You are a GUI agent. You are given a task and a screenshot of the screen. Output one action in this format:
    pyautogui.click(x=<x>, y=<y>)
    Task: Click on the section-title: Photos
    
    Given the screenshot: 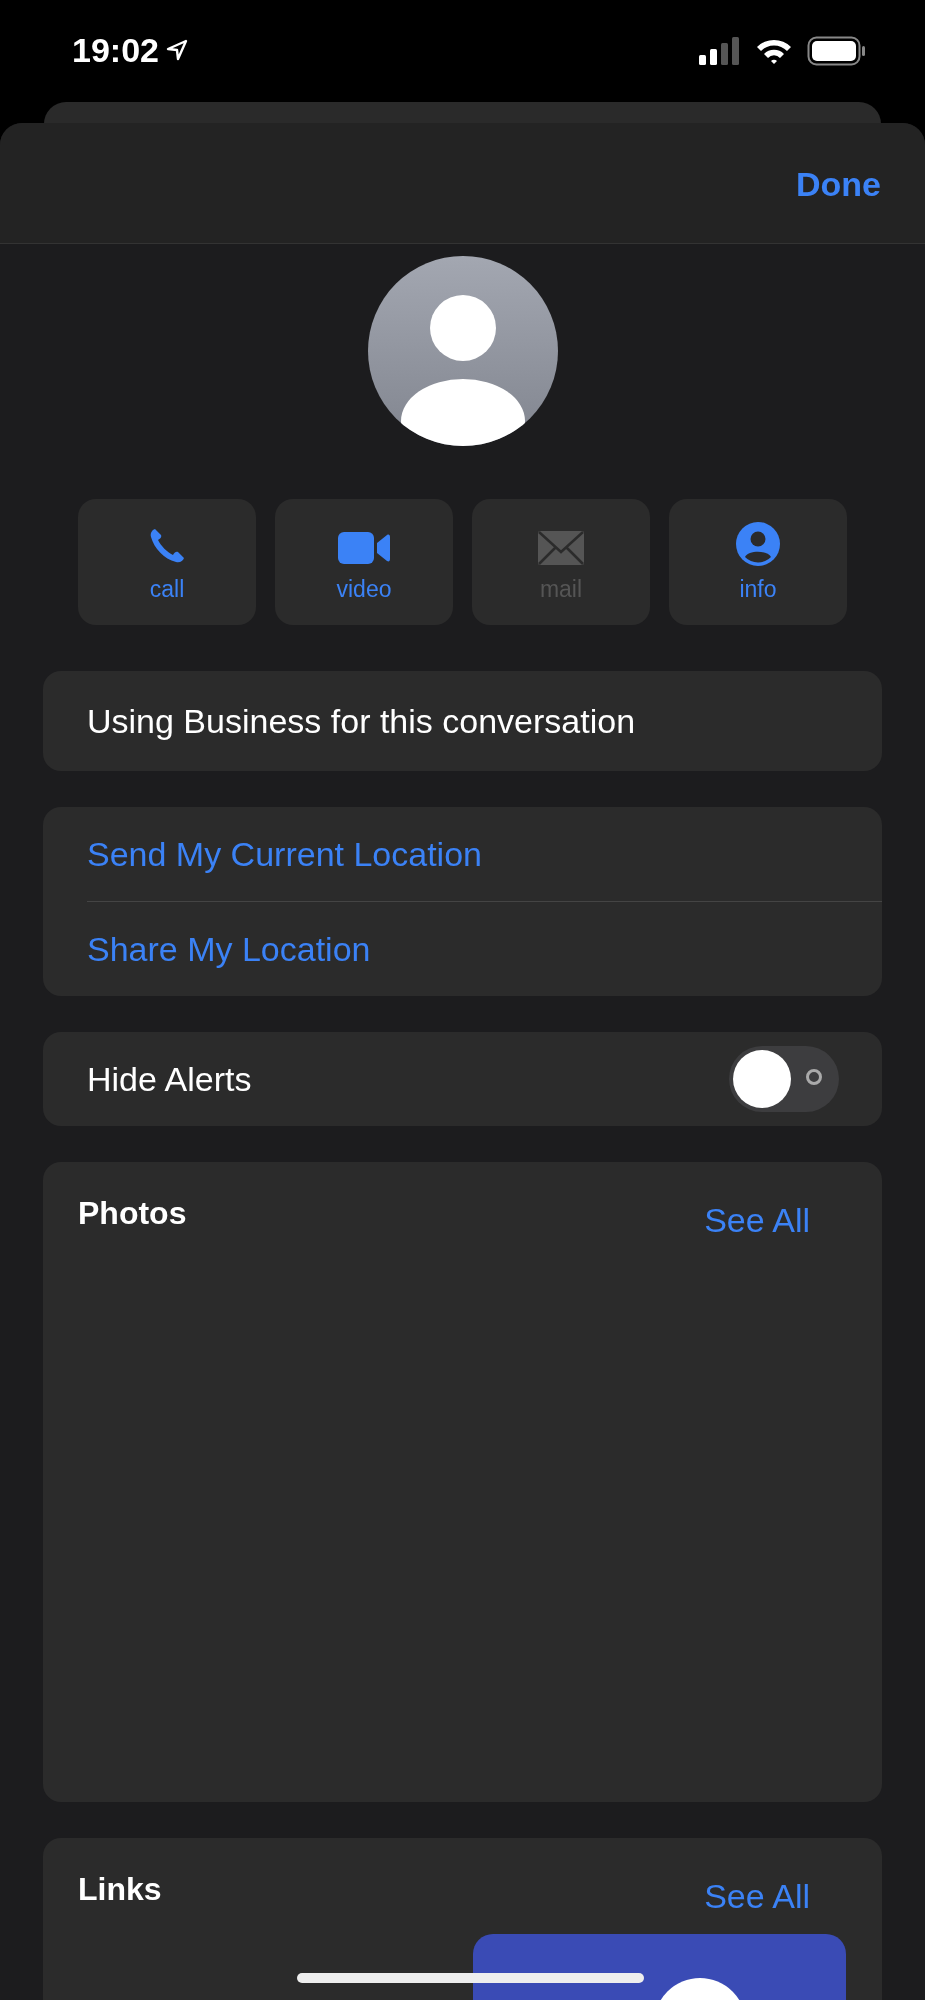 What is the action you would take?
    pyautogui.click(x=132, y=1214)
    